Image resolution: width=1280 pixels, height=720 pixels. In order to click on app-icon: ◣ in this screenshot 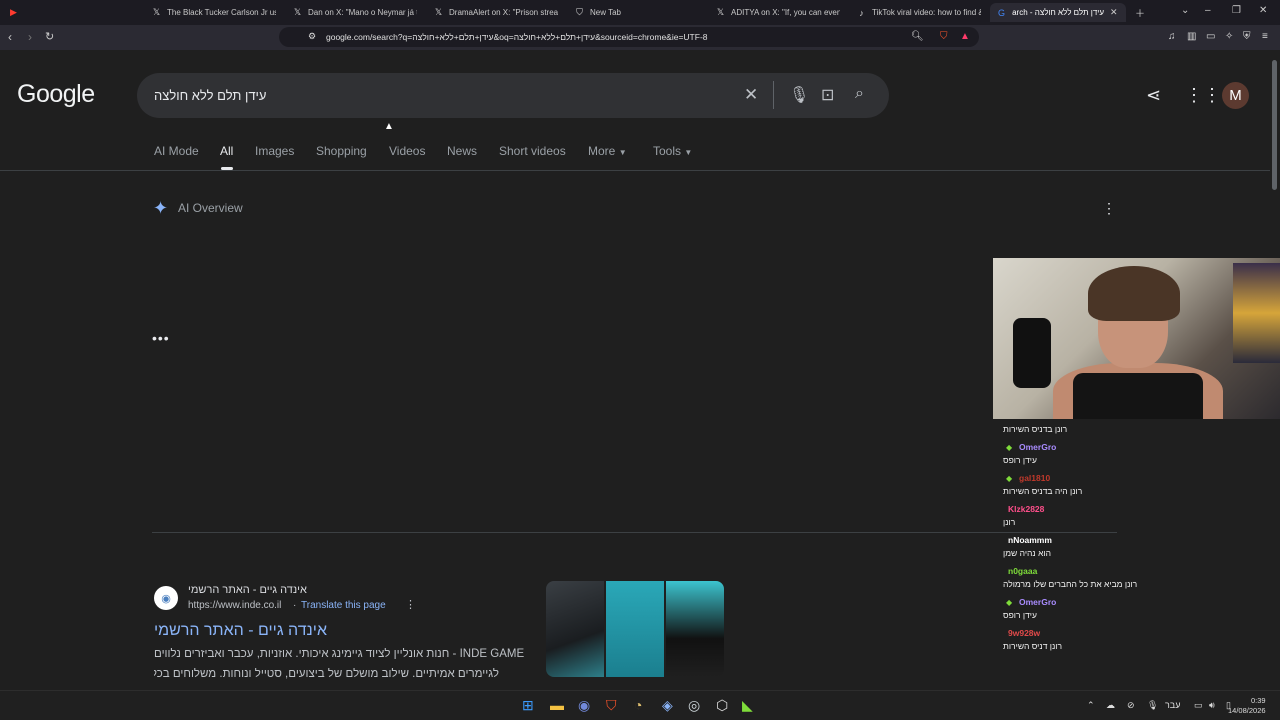, I will do `click(747, 705)`.